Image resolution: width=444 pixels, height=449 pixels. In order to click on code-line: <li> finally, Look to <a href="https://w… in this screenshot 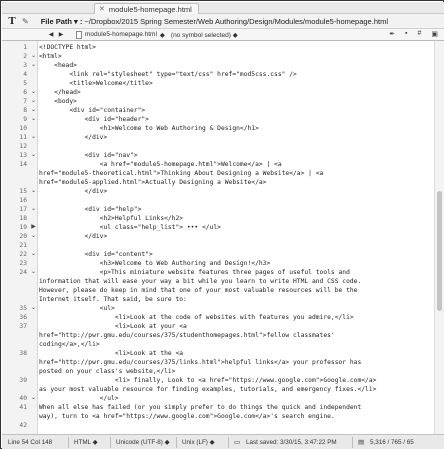, I will do `click(208, 380)`.